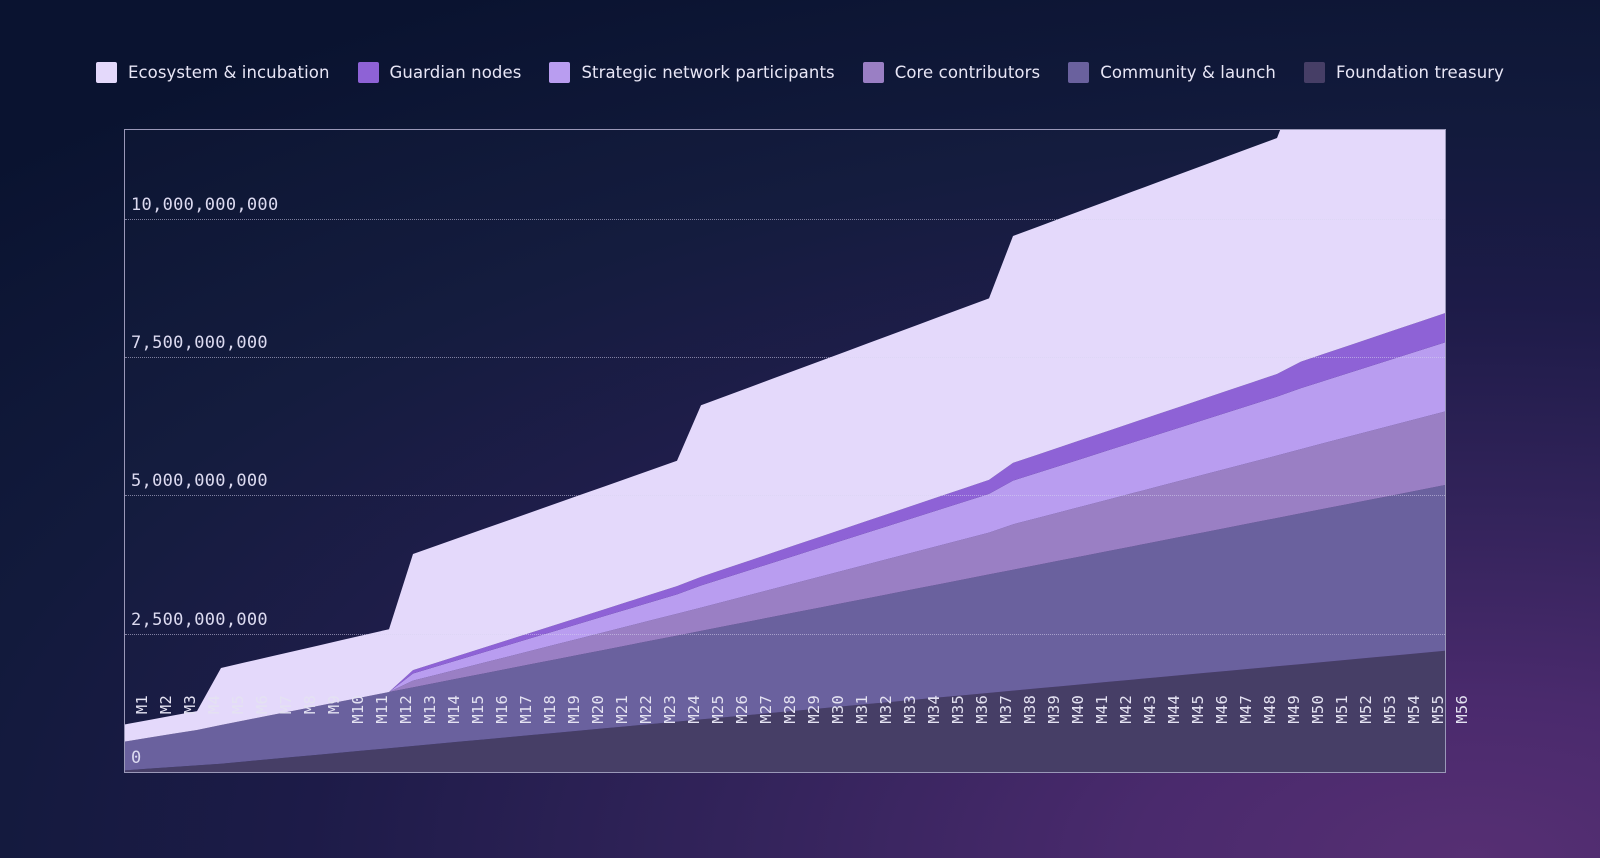  I want to click on x-axis-tick-label: M2, so click(166, 705).